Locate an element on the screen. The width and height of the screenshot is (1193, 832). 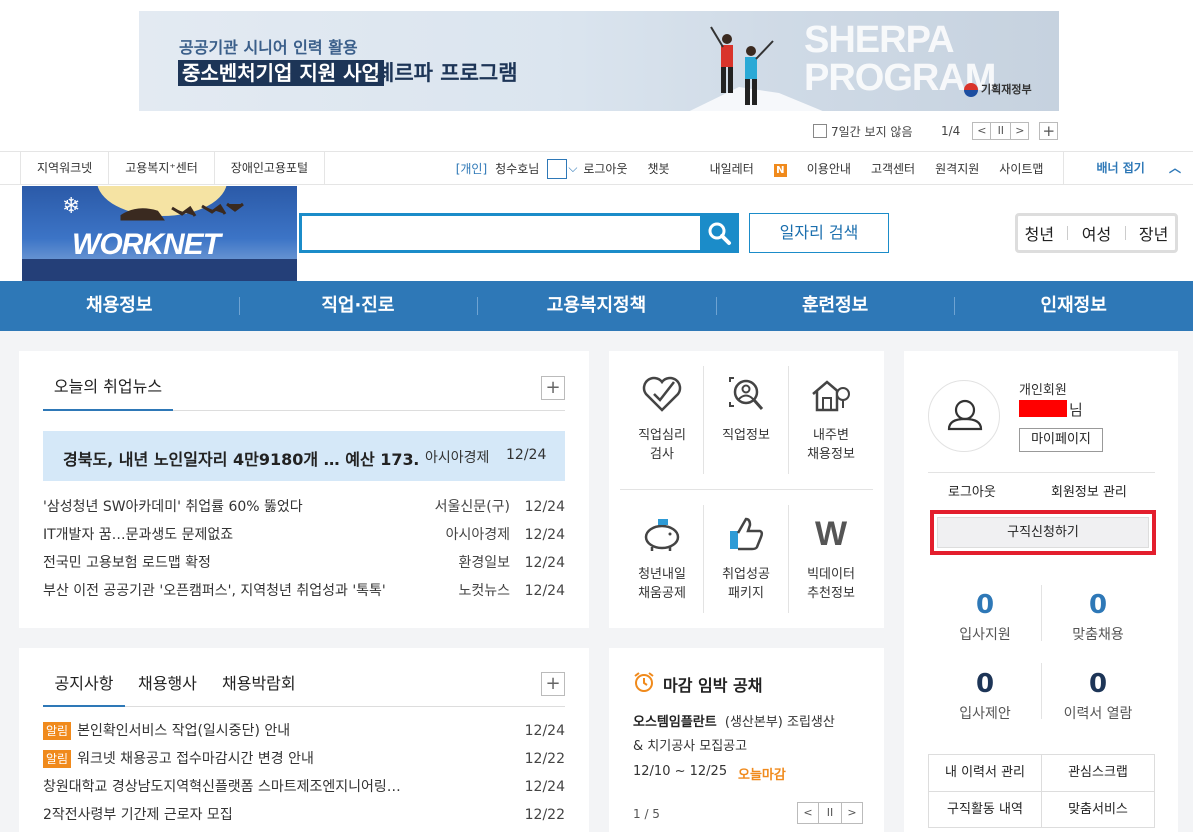
banner-pause-button: II is located at coordinates (1001, 131).